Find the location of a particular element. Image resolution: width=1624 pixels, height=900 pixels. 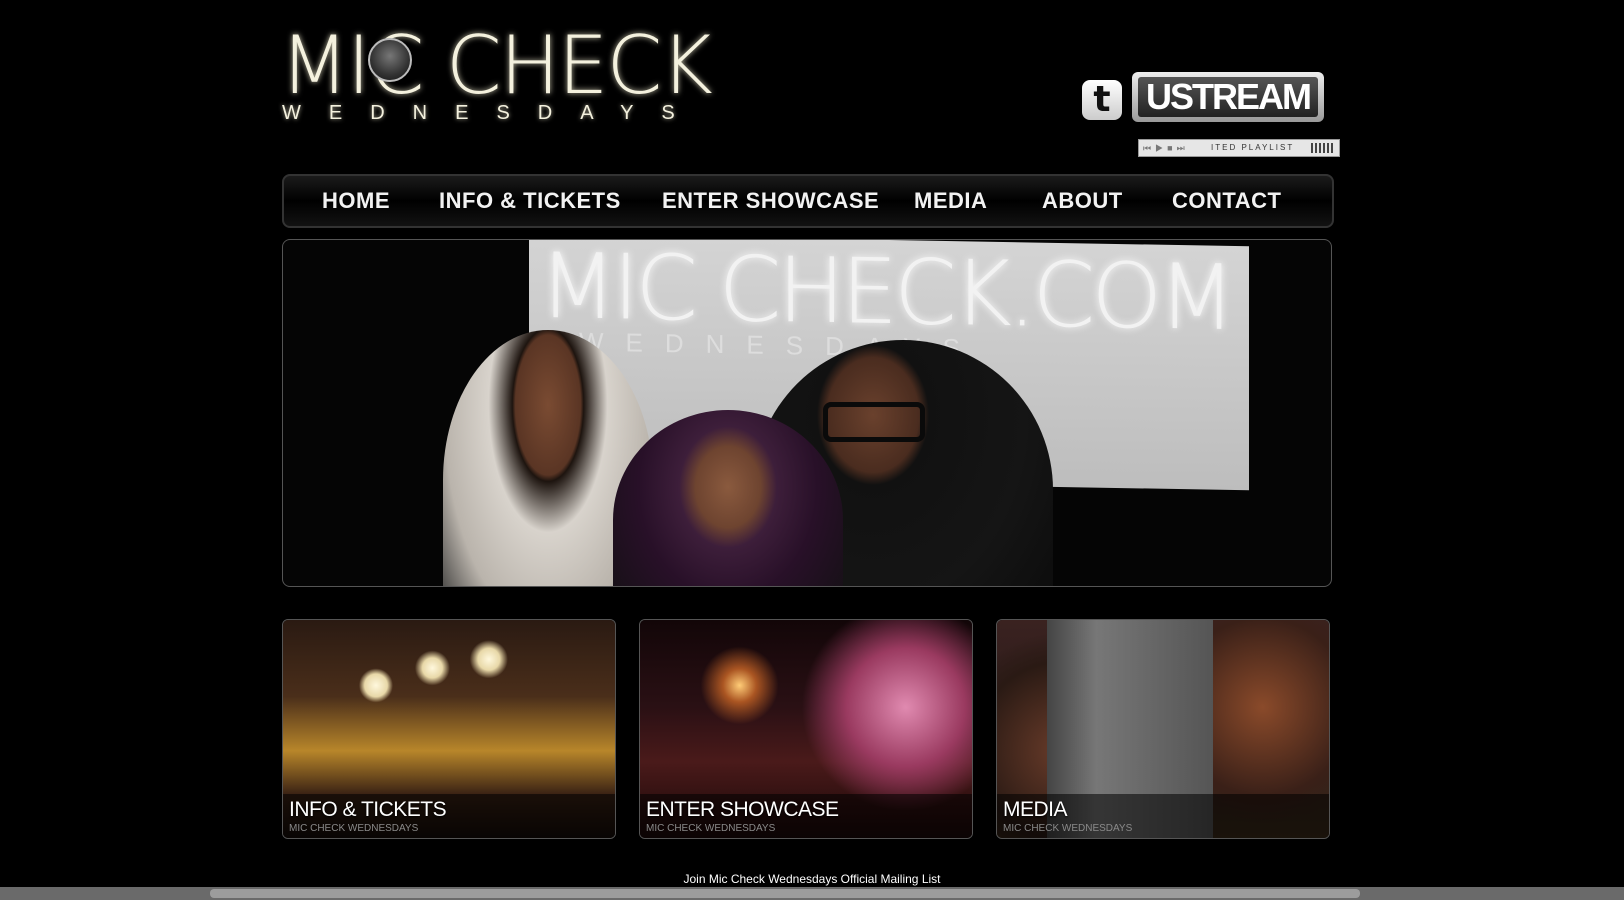

site-logo: MIC CHECK WEDNESDAYS is located at coordinates (496, 76).